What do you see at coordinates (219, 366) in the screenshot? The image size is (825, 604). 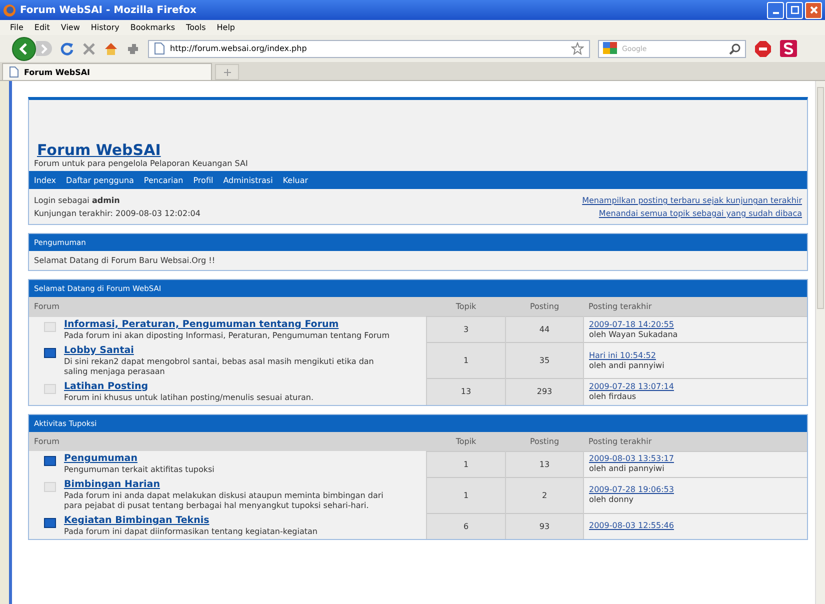 I see `forum-description: Di sini rekan2 dapat mengobrol santai, bebas asal masih mengikuti etika dan saling menjaga perasaan` at bounding box center [219, 366].